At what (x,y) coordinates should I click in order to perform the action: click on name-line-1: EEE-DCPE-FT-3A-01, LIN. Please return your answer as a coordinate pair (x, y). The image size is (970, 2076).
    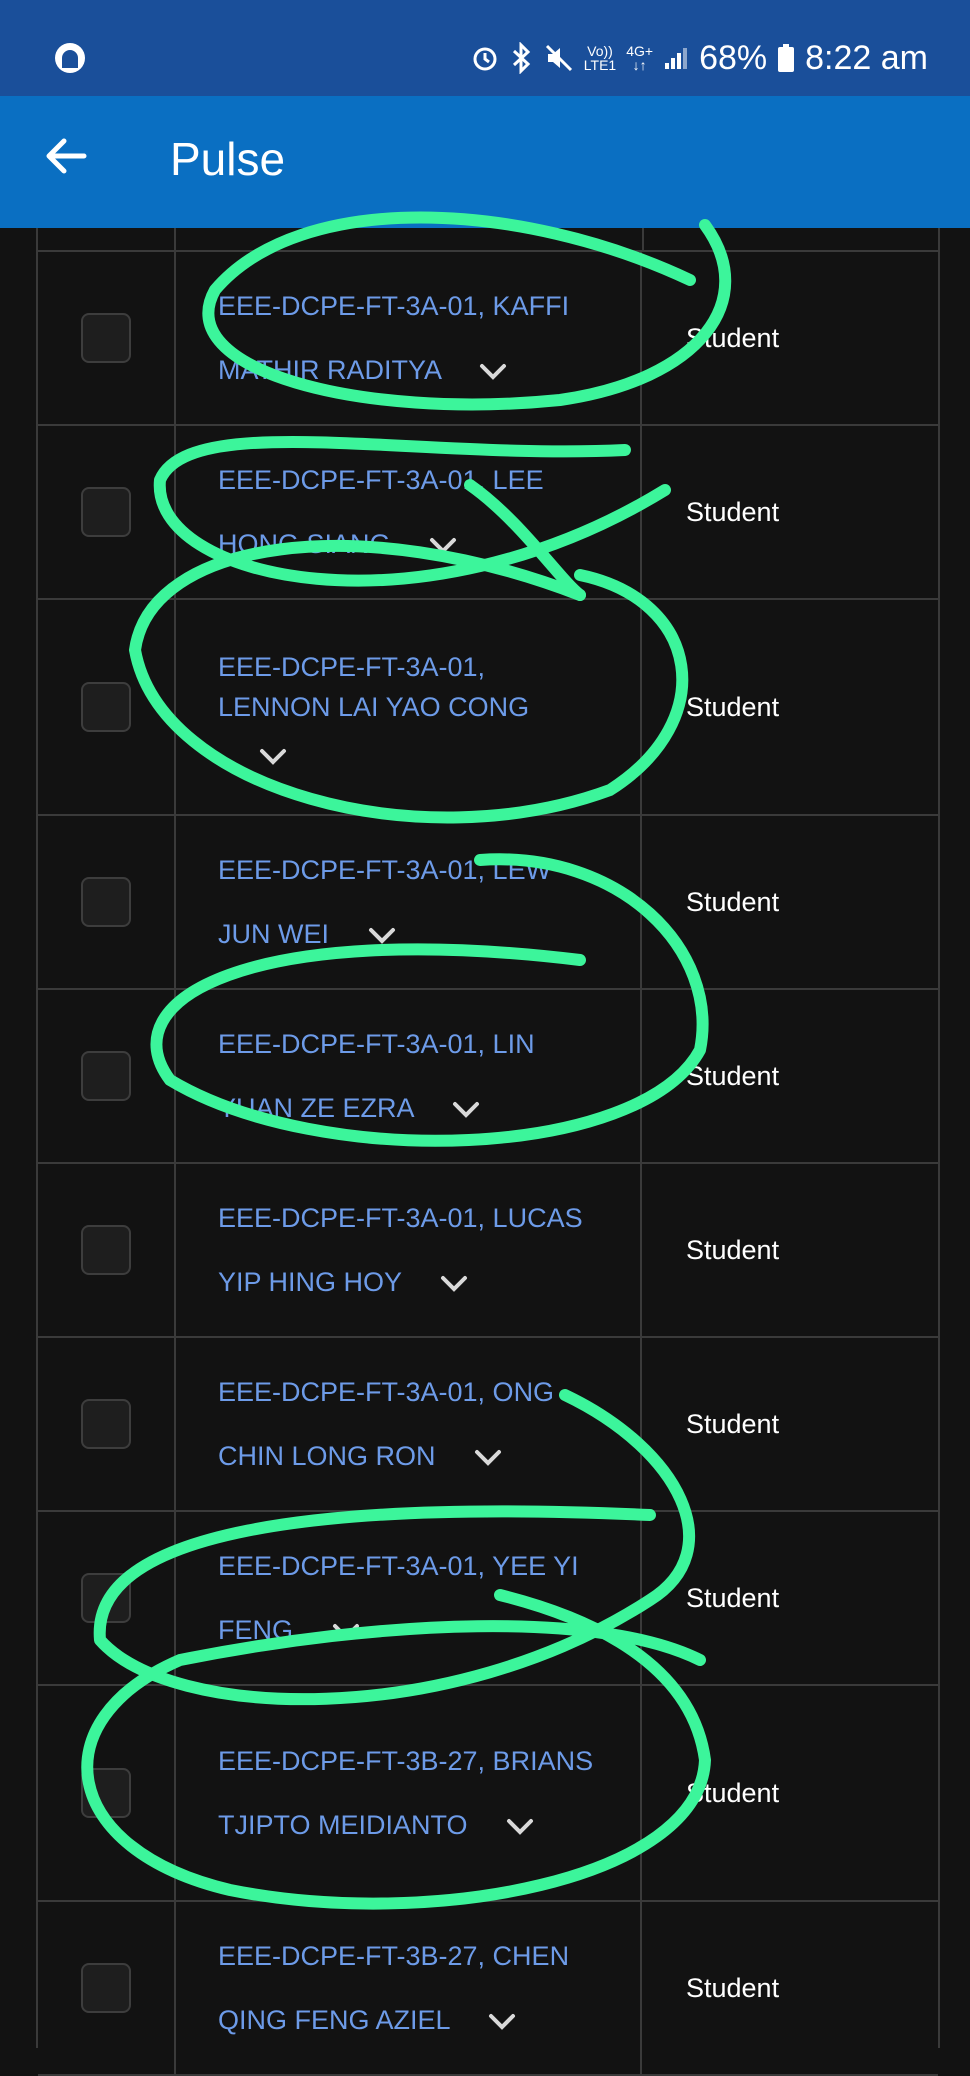
    Looking at the image, I should click on (419, 1044).